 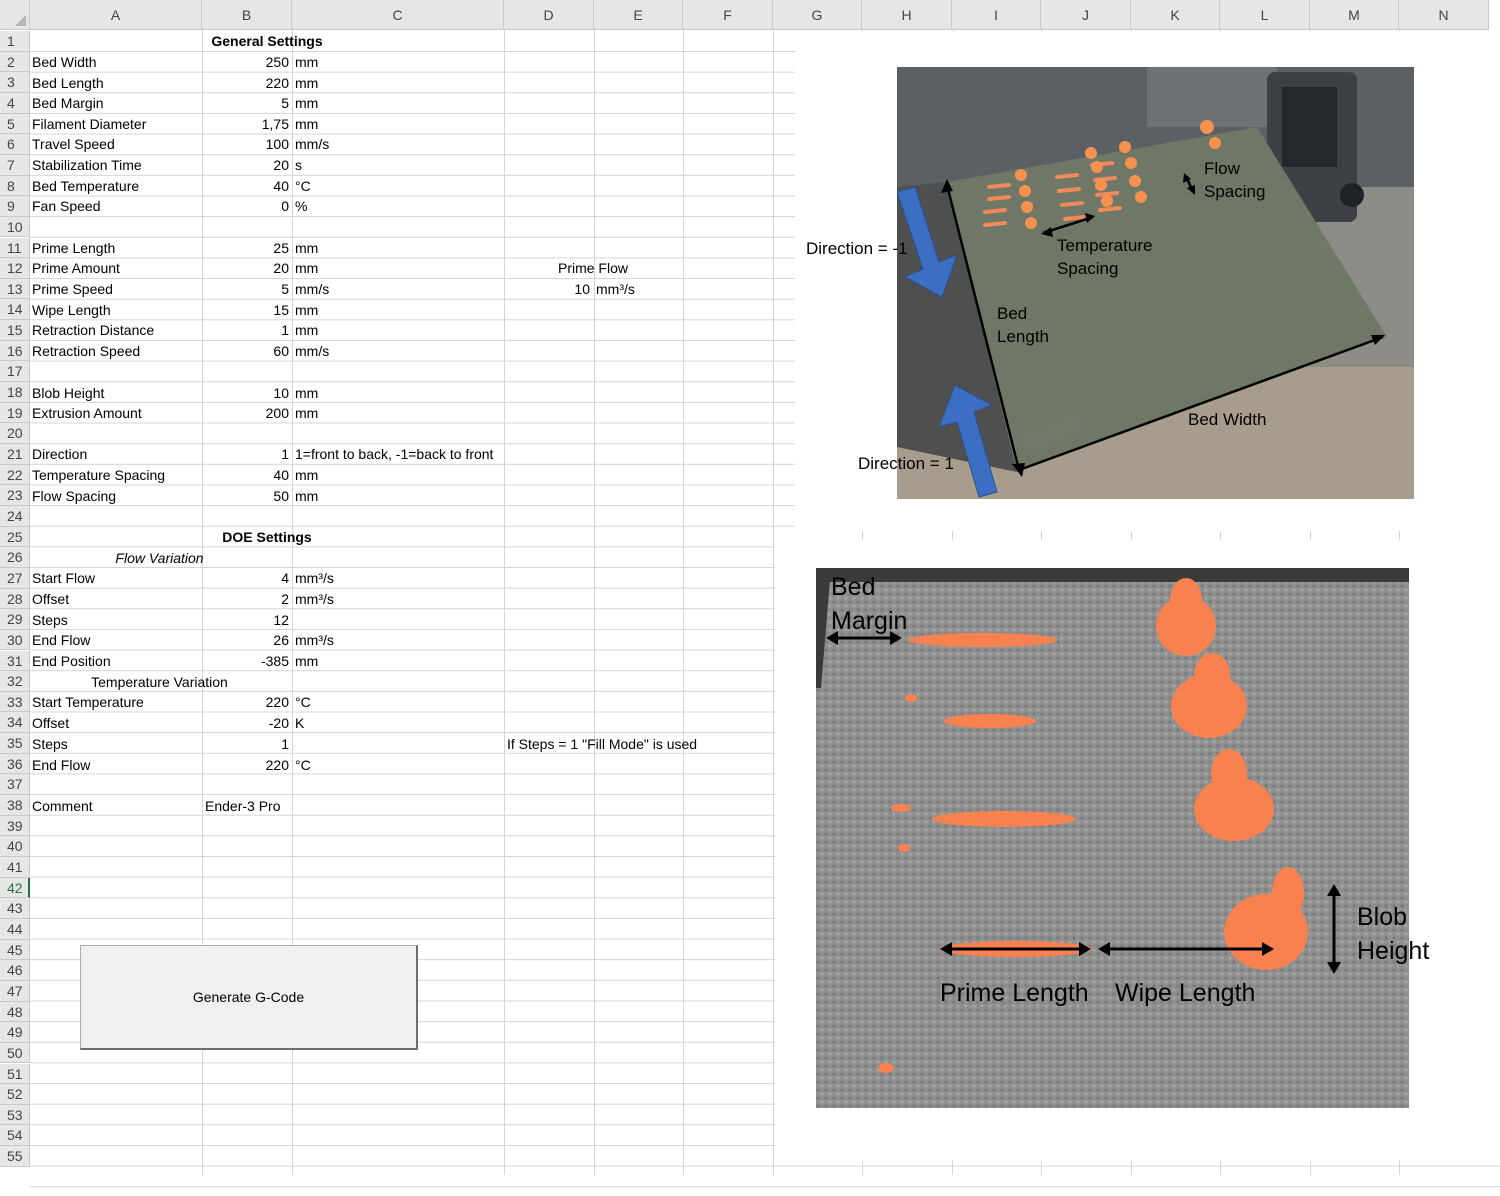 I want to click on cell-d13: 10, so click(x=547, y=289).